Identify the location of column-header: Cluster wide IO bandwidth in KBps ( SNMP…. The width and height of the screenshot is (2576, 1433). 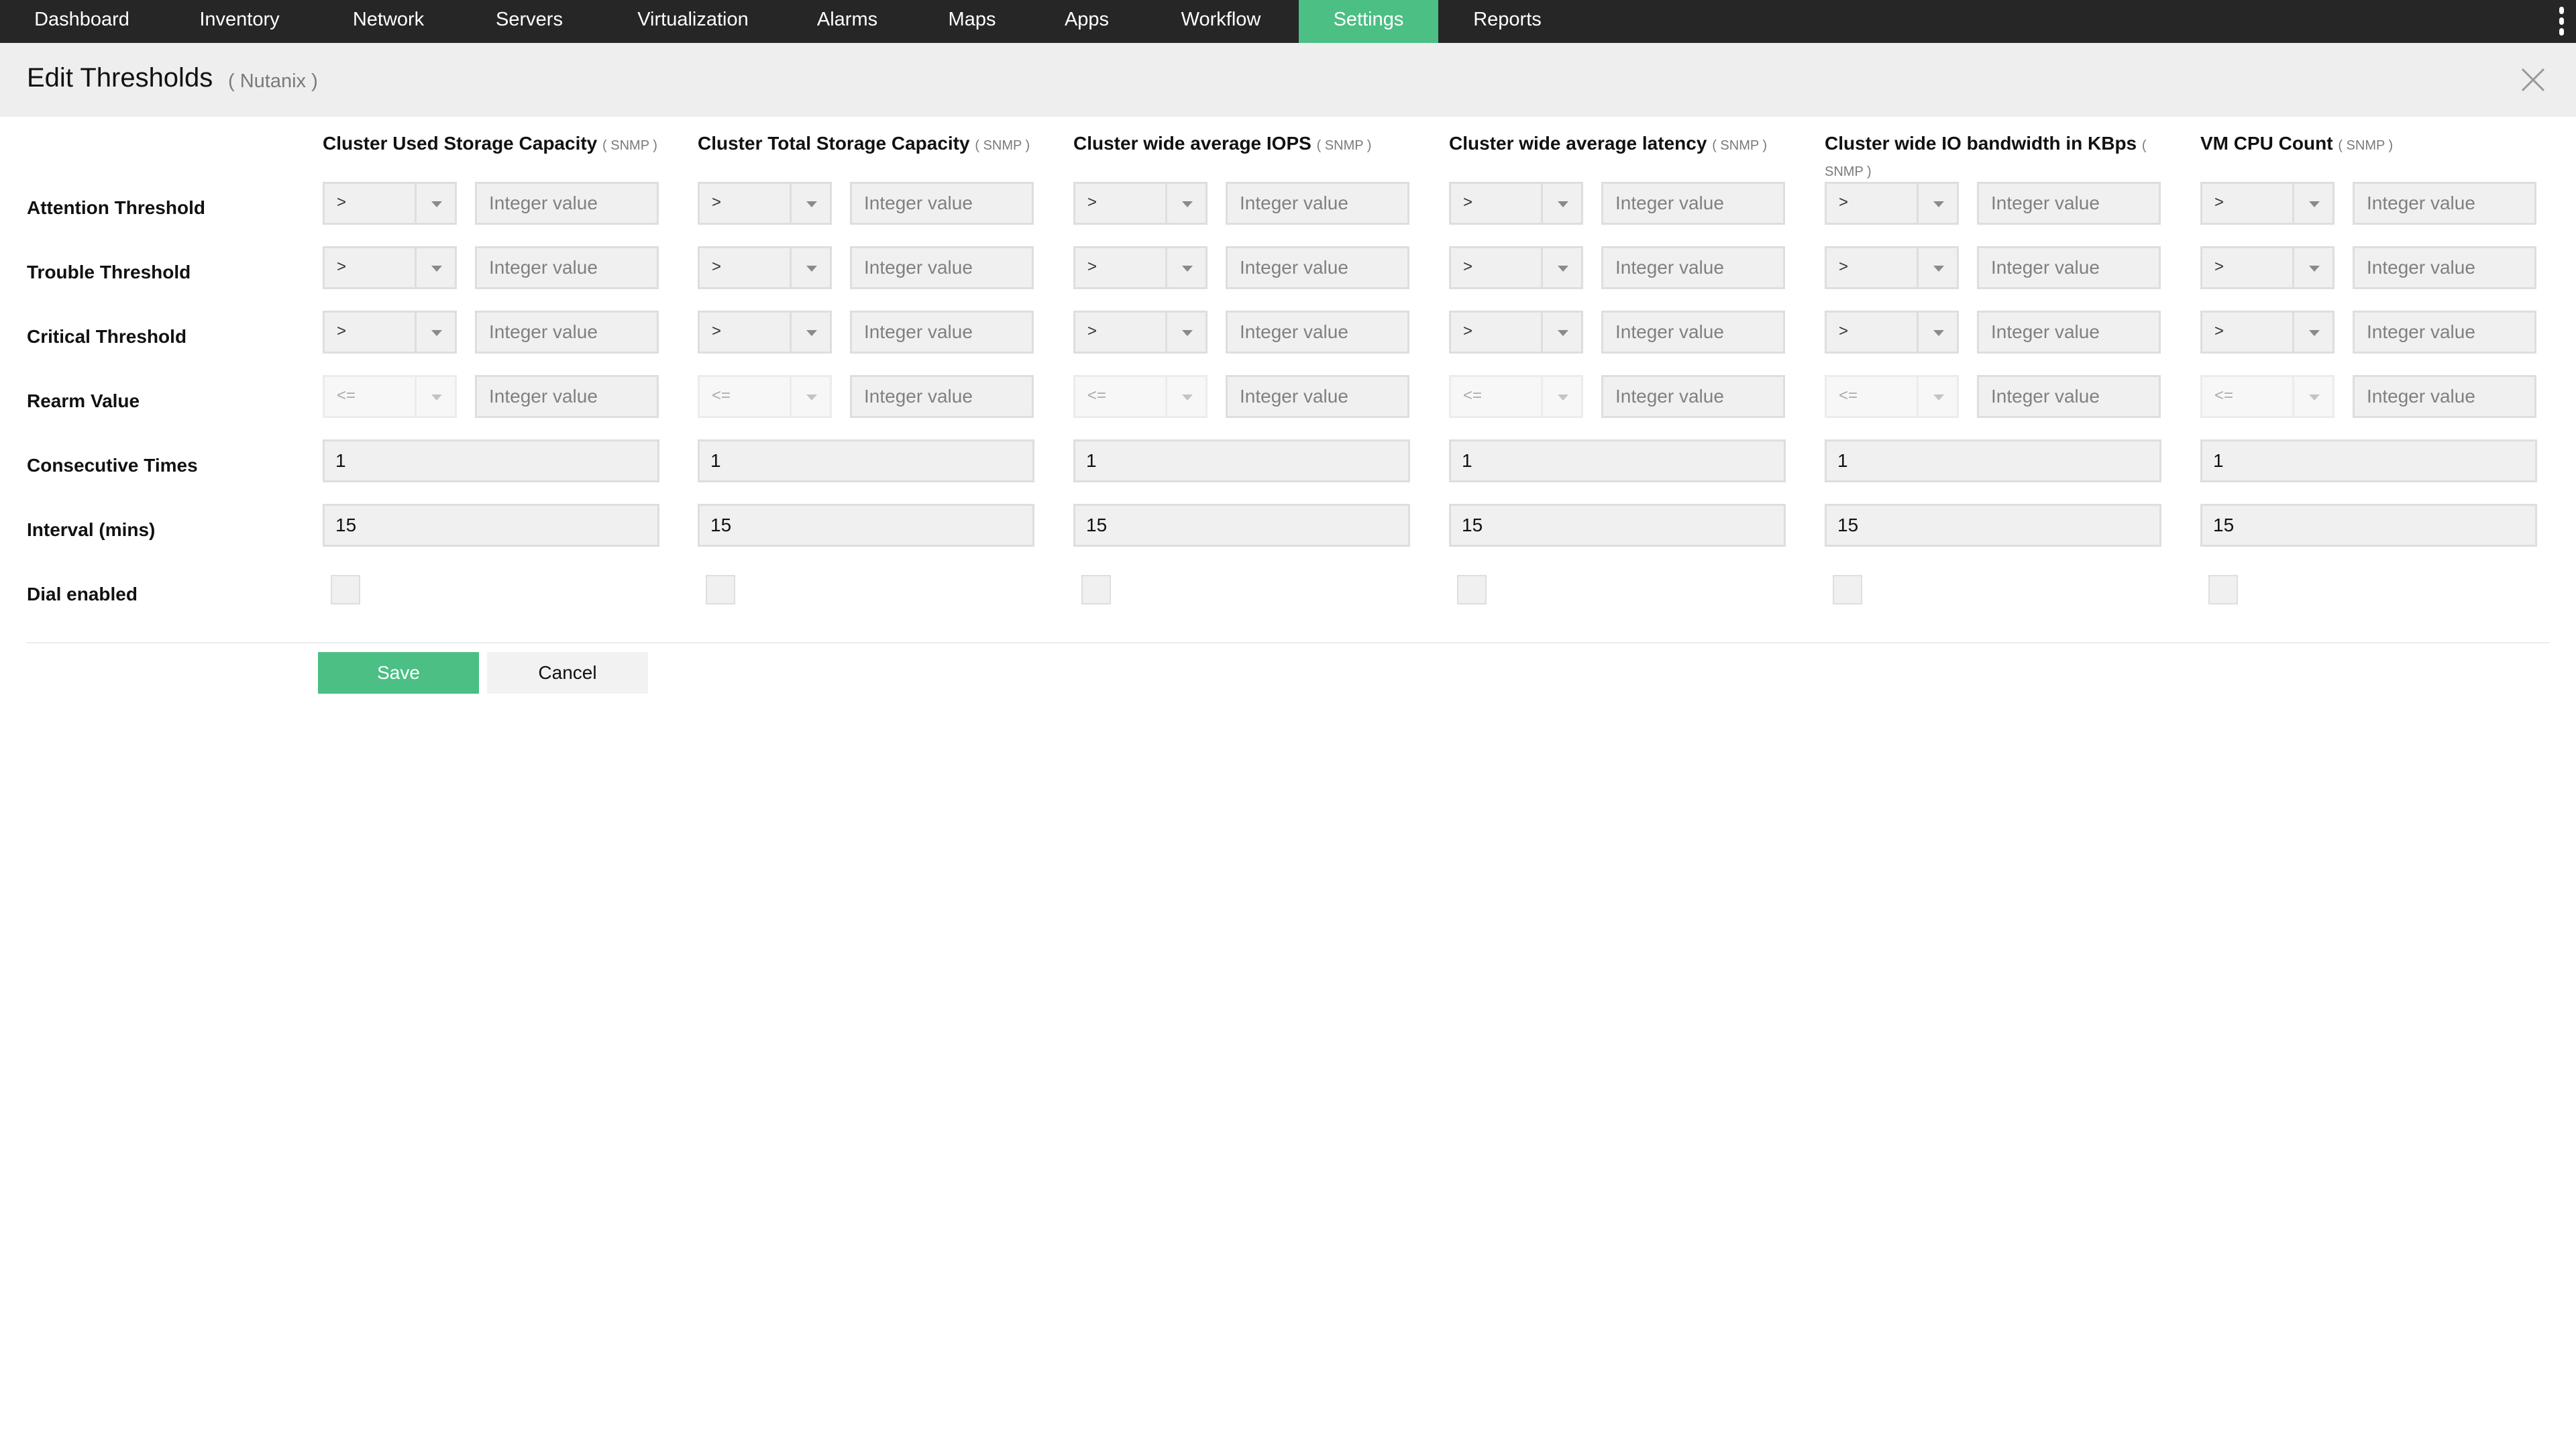
(2002, 157).